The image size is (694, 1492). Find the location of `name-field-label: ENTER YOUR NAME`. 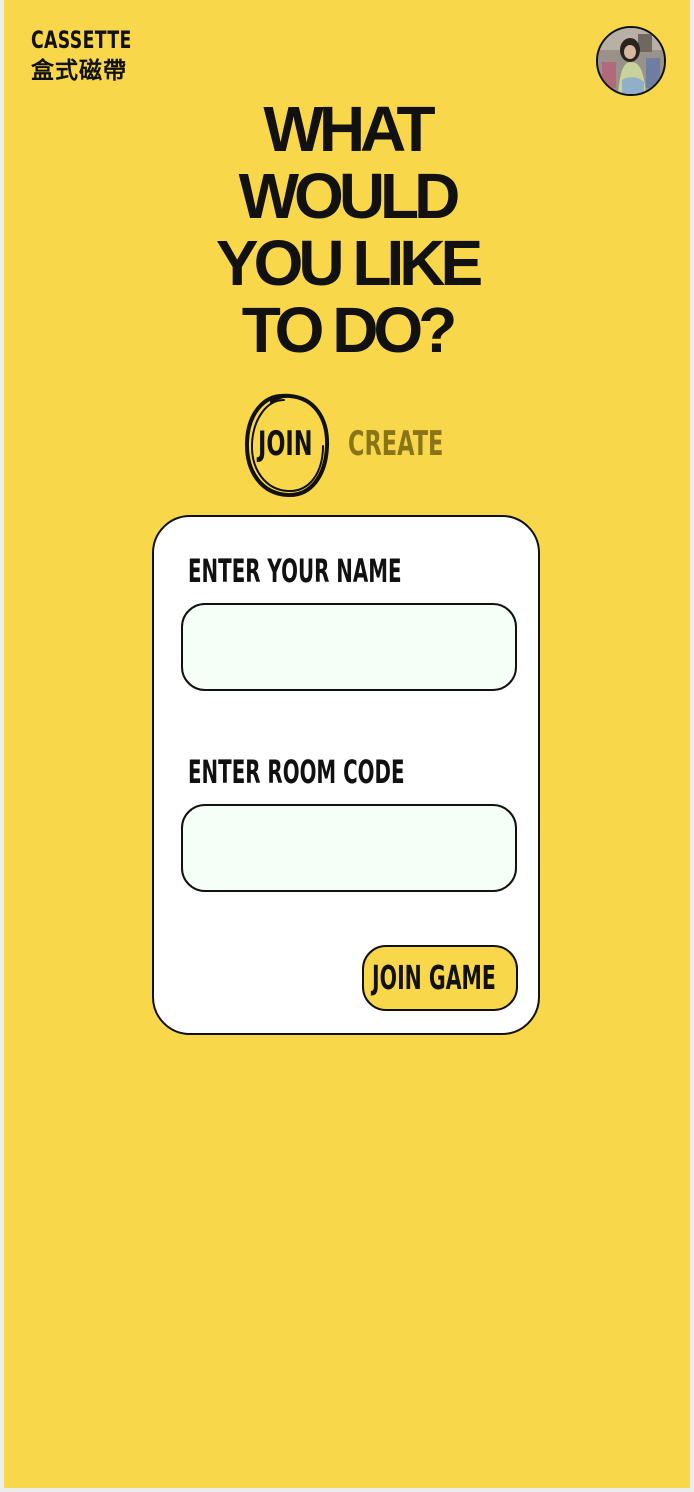

name-field-label: ENTER YOUR NAME is located at coordinates (295, 571).